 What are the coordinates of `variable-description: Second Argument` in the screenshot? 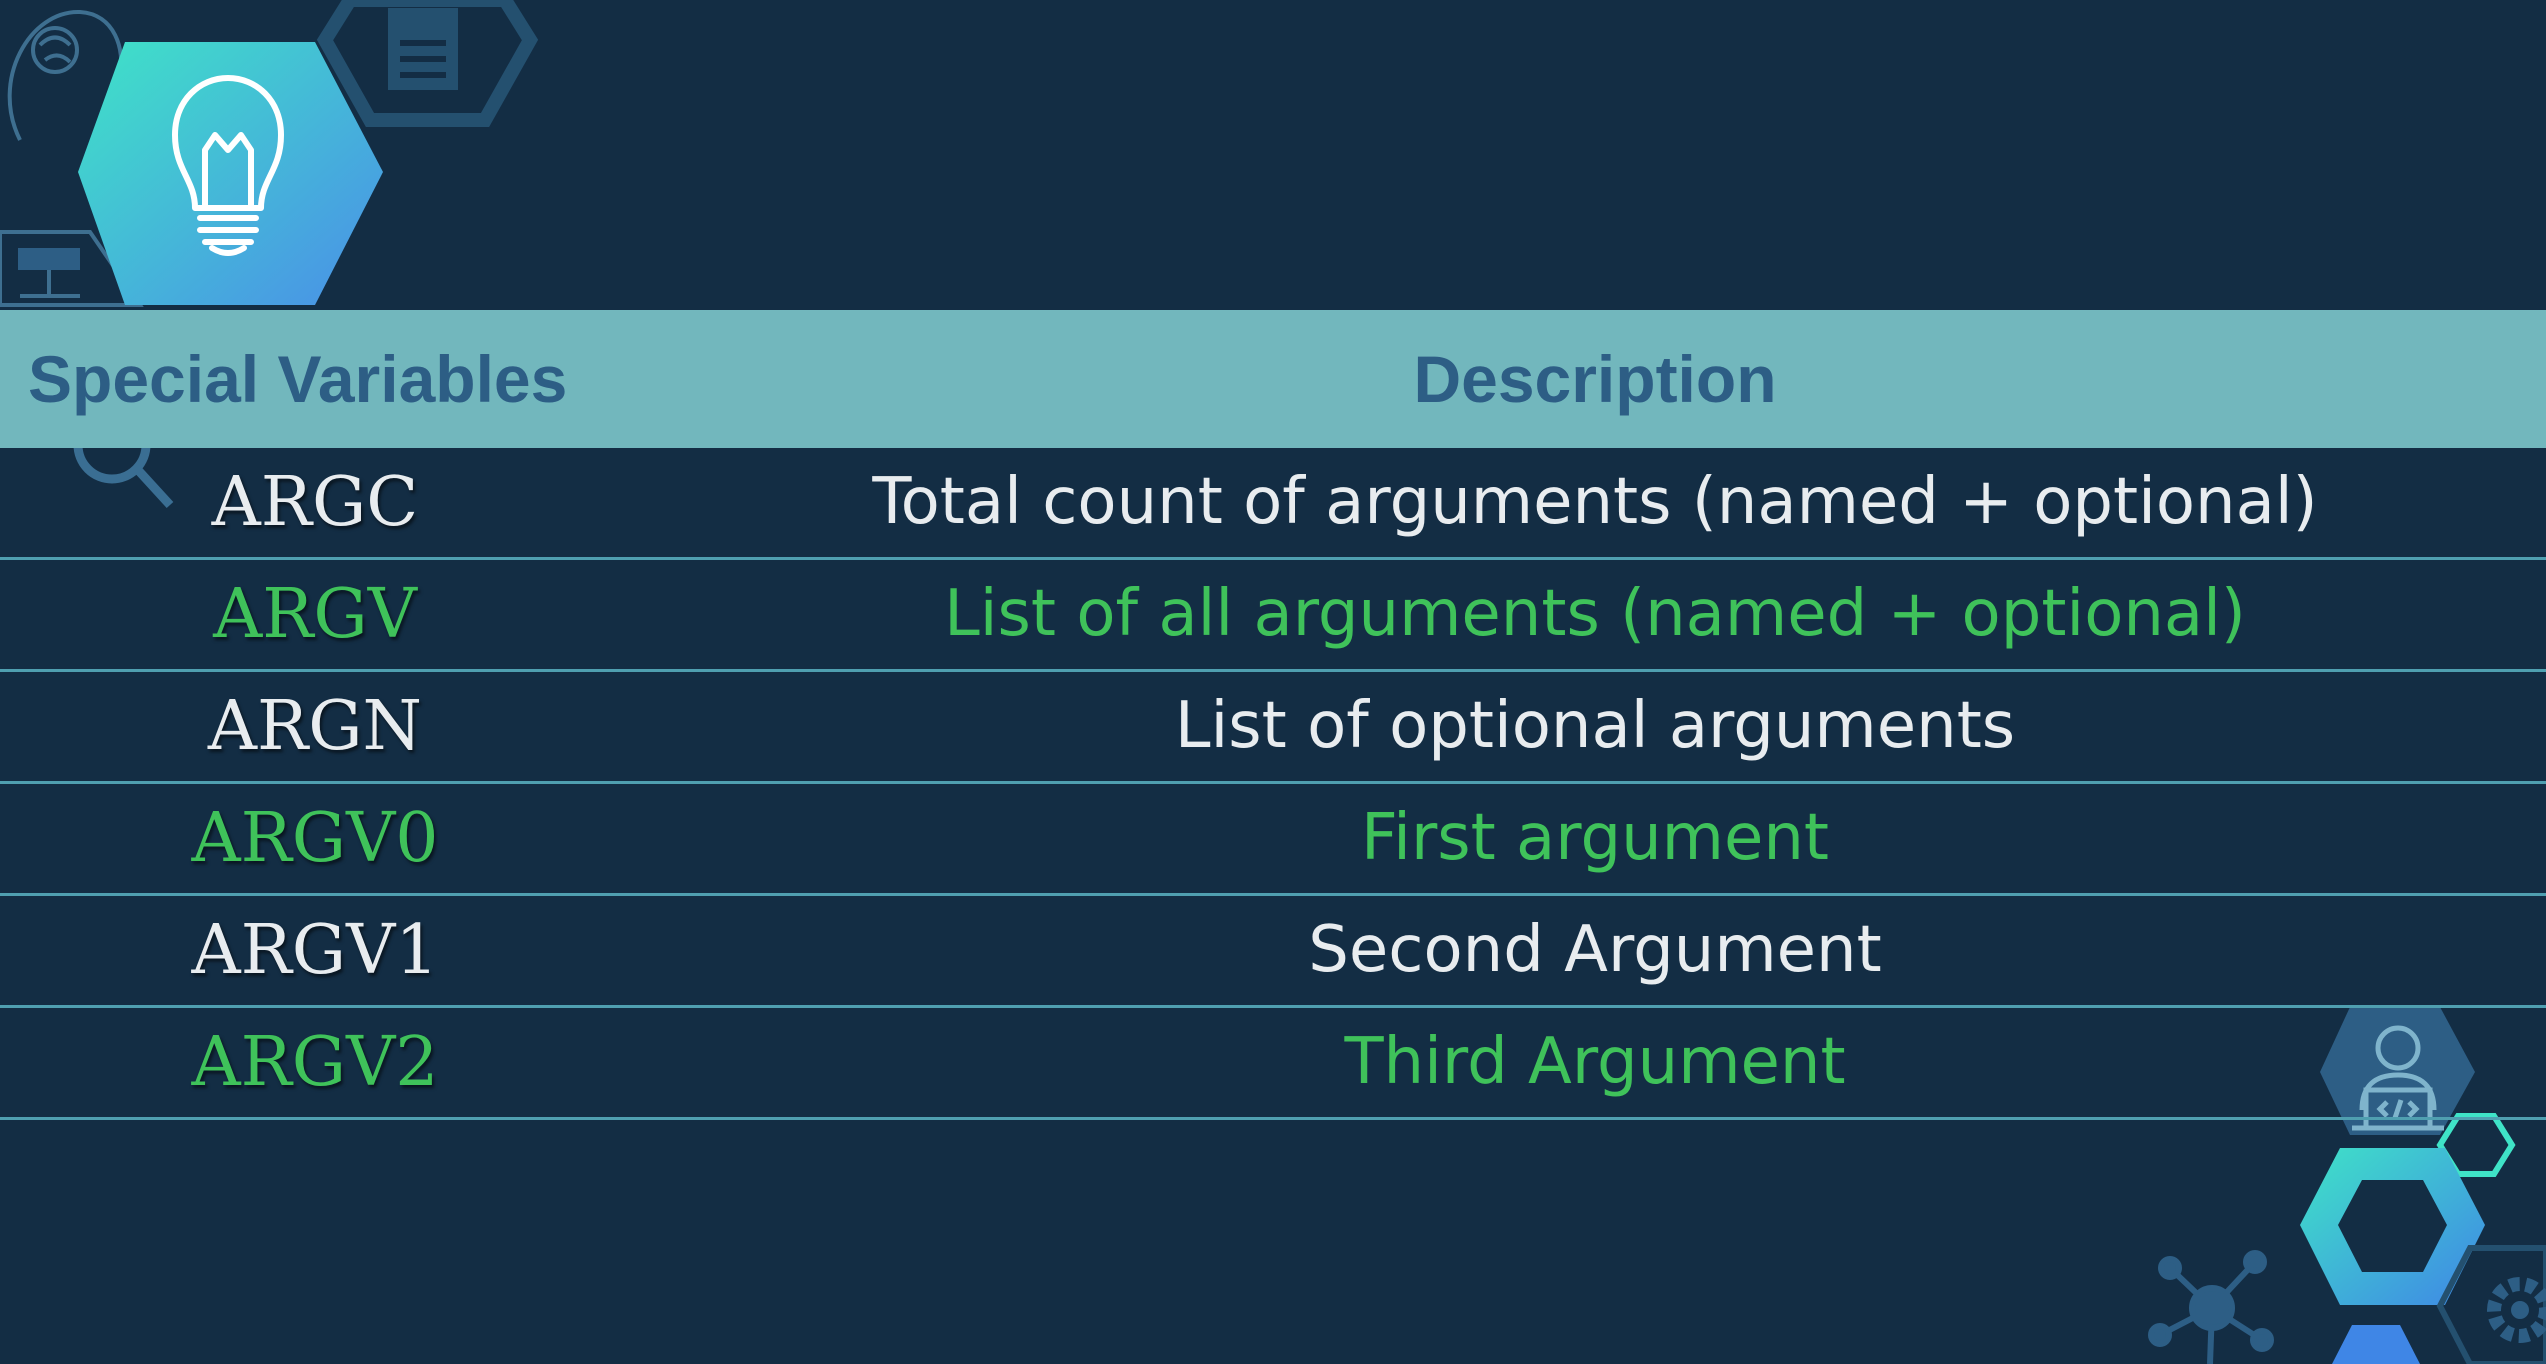 It's located at (1595, 950).